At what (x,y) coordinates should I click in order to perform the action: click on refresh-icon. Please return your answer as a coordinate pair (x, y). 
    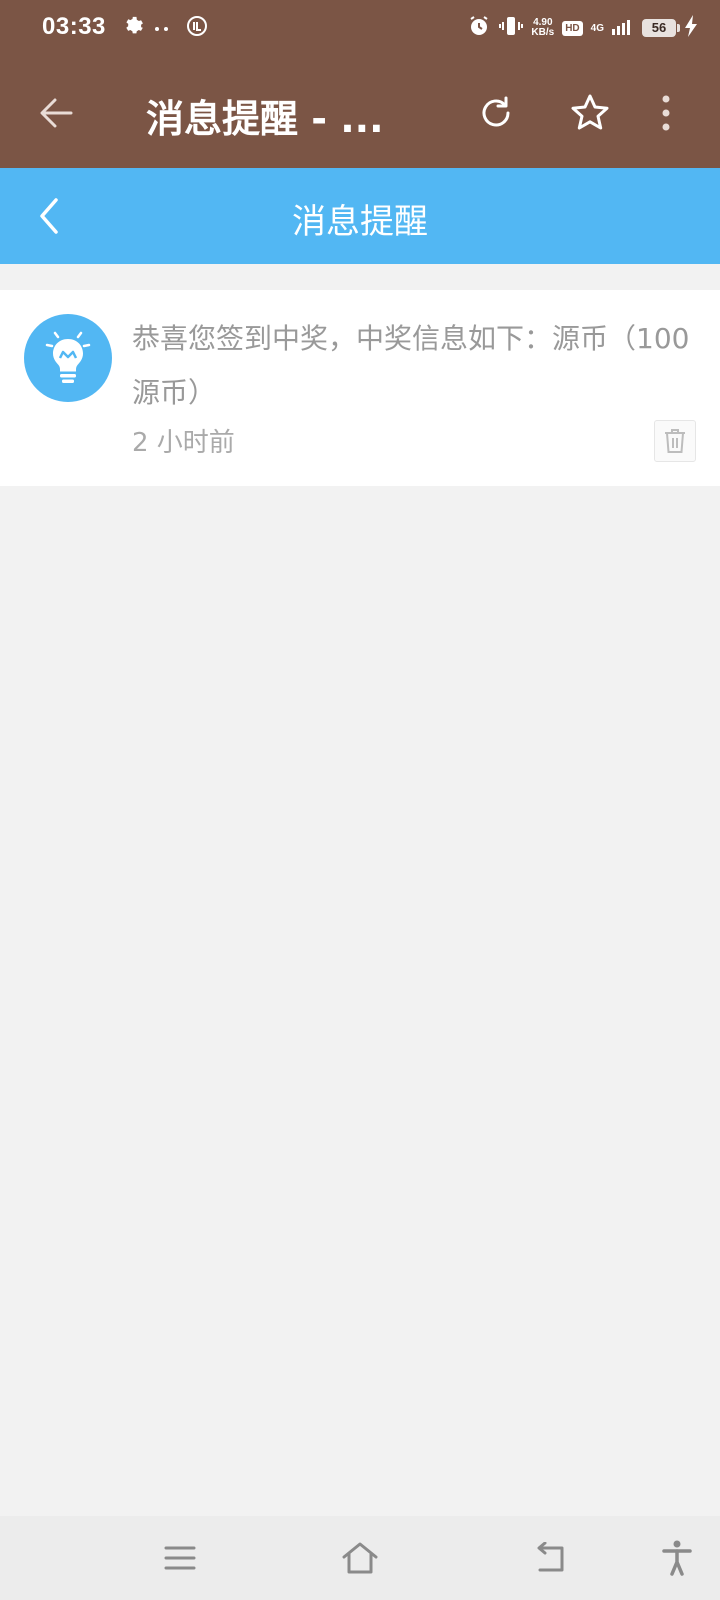
    Looking at the image, I should click on (496, 111).